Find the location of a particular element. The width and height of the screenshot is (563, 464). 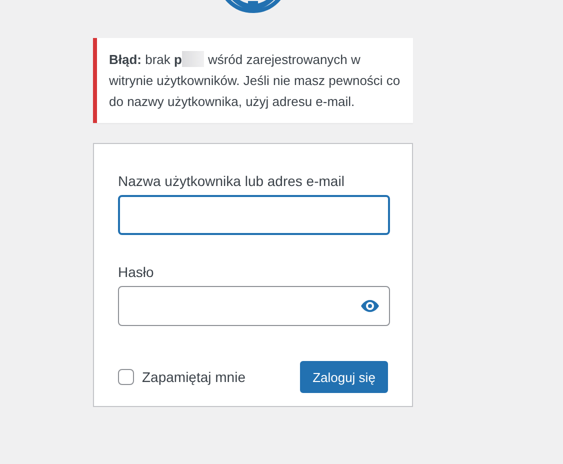

password-label: Hasło is located at coordinates (136, 272).